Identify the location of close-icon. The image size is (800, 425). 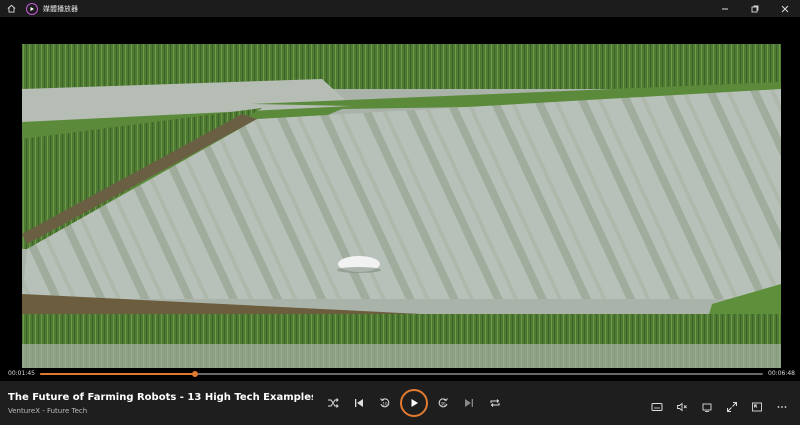
(785, 8).